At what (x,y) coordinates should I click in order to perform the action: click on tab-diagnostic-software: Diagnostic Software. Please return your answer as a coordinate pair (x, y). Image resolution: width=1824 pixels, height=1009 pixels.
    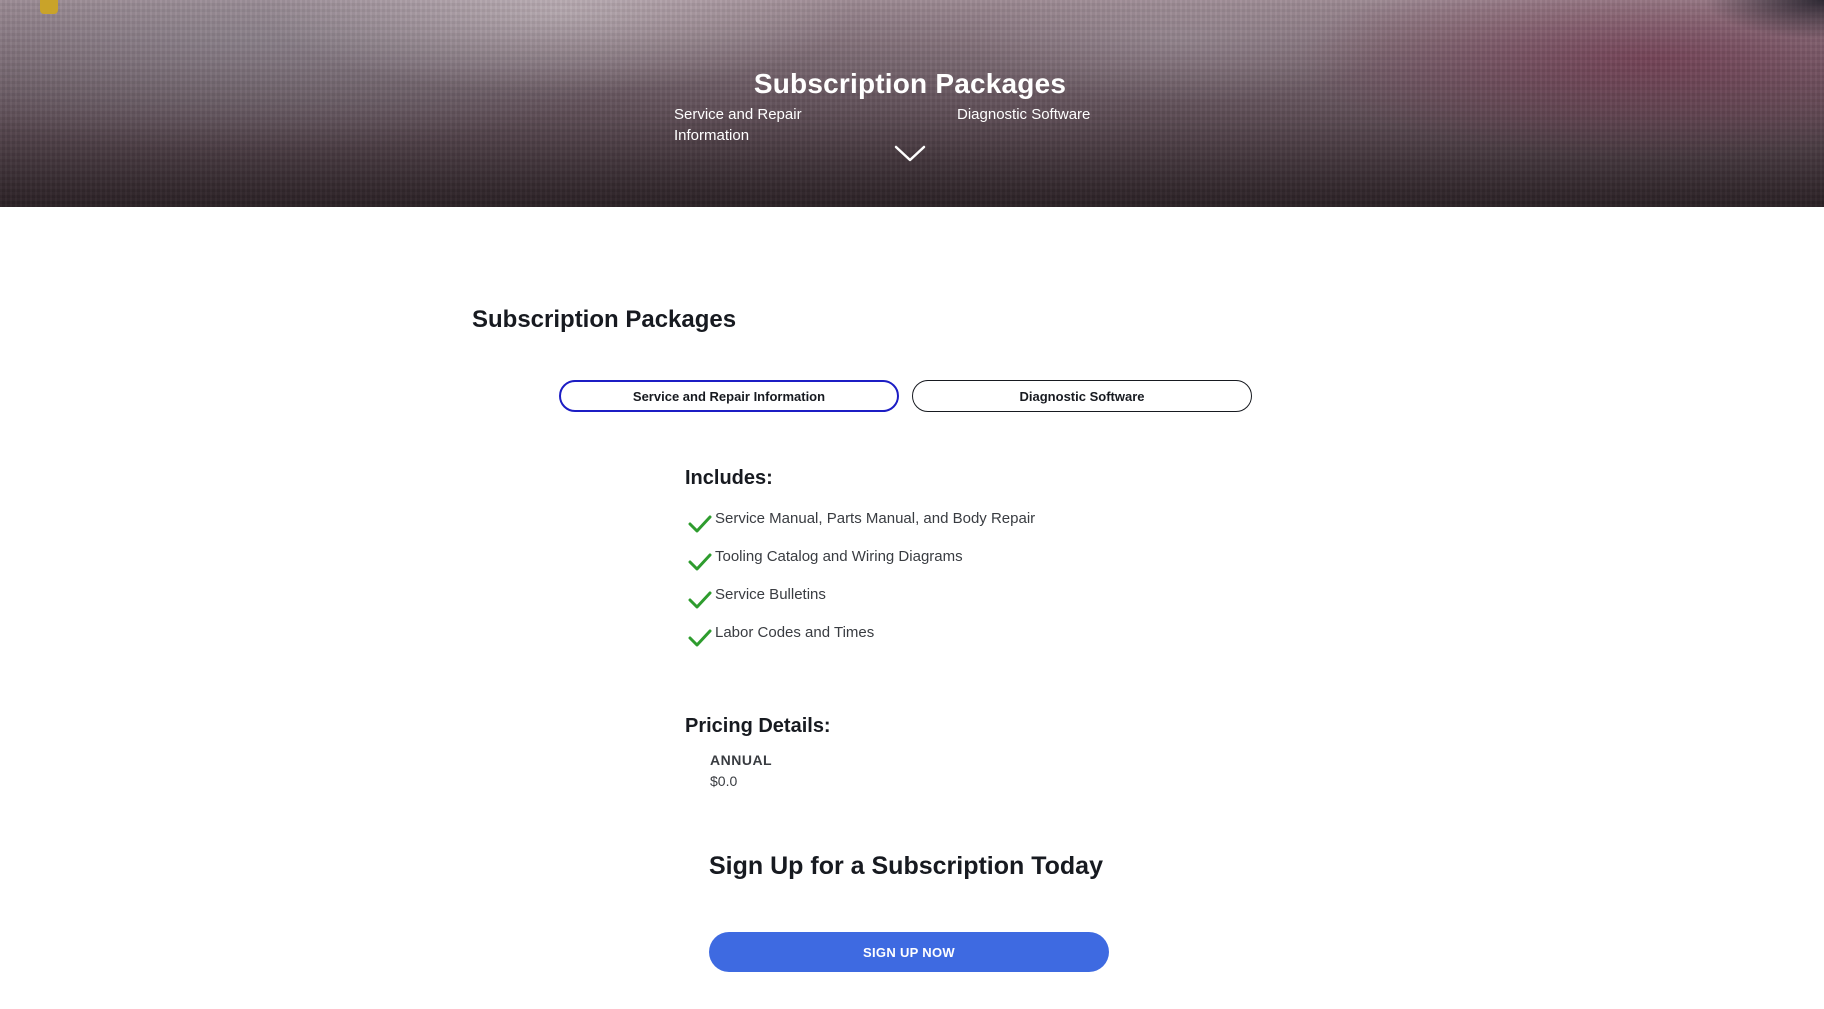
    Looking at the image, I should click on (1082, 396).